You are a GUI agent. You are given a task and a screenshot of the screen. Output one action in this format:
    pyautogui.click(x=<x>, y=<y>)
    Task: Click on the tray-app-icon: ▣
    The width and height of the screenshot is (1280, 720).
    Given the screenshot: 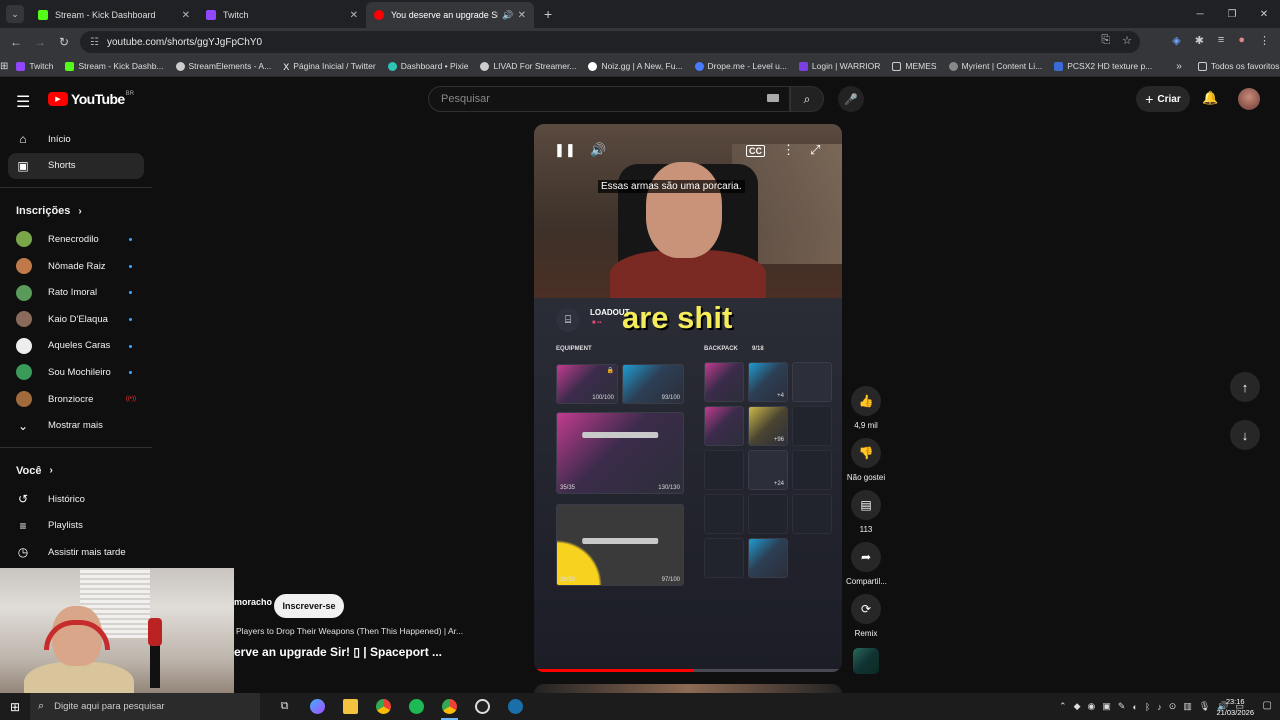 What is the action you would take?
    pyautogui.click(x=1106, y=706)
    